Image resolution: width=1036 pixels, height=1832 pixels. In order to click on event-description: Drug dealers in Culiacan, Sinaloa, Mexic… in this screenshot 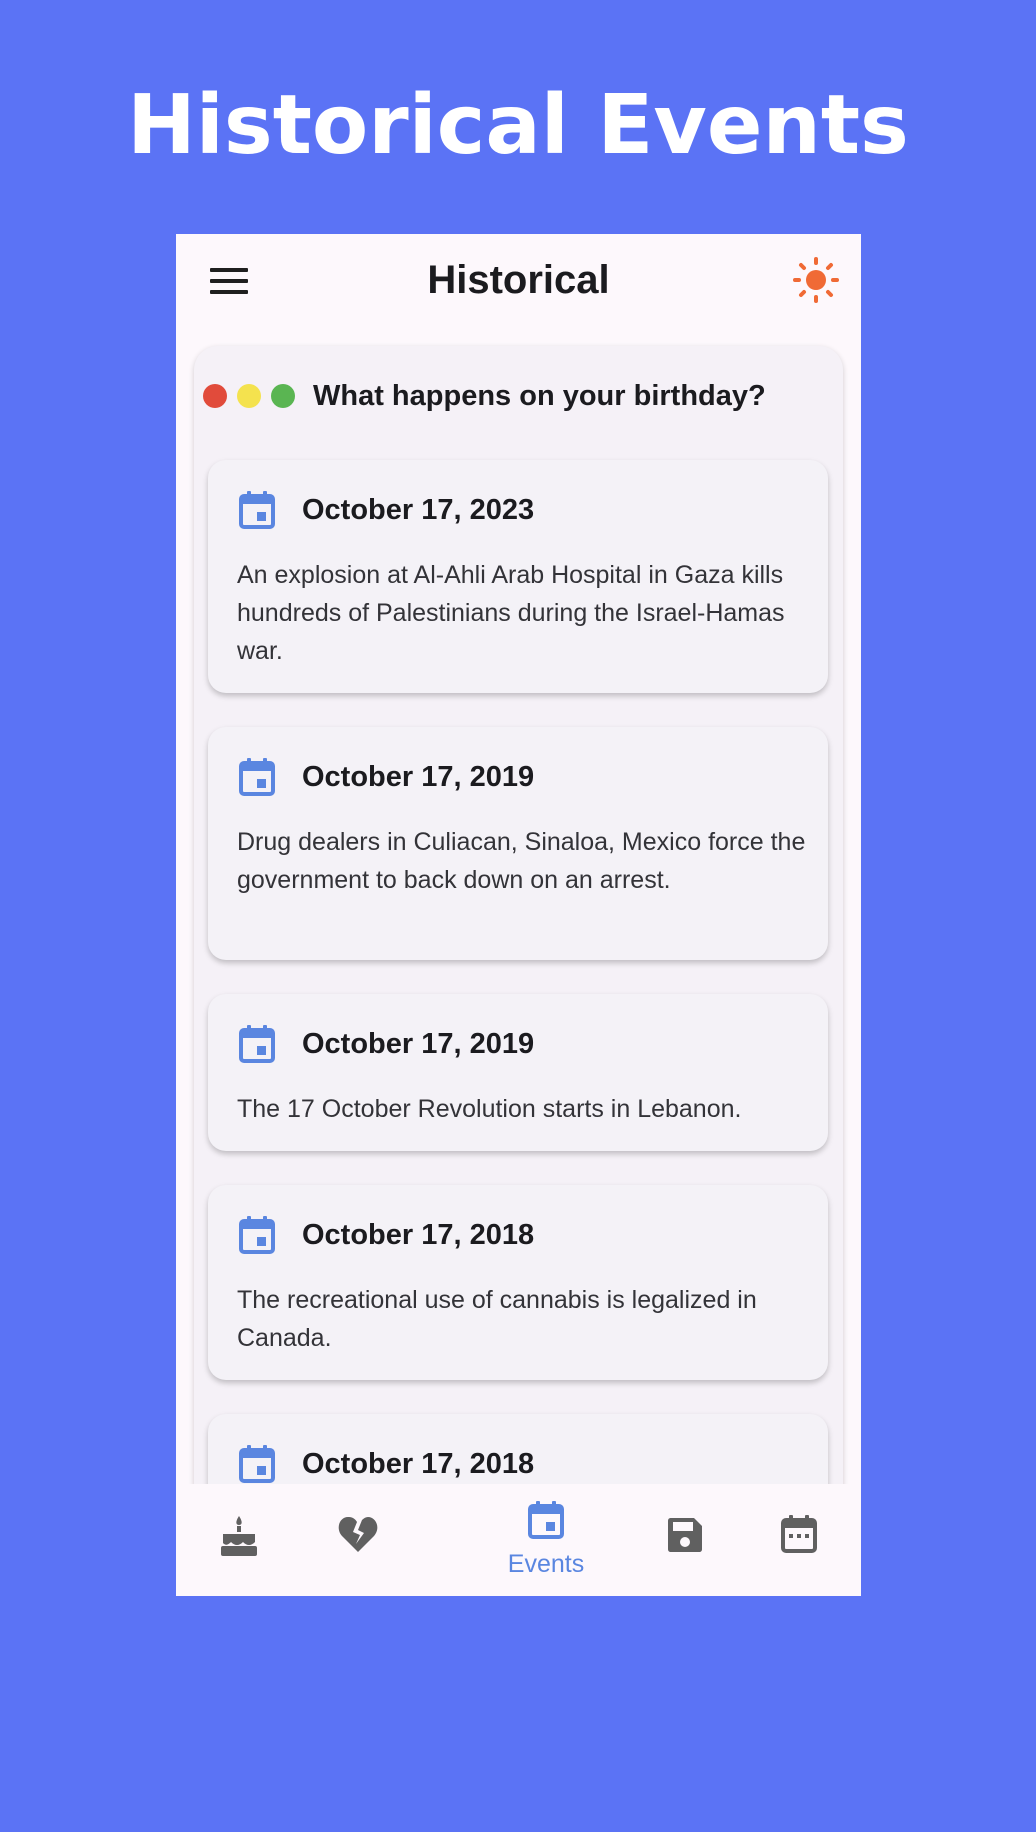, I will do `click(521, 861)`.